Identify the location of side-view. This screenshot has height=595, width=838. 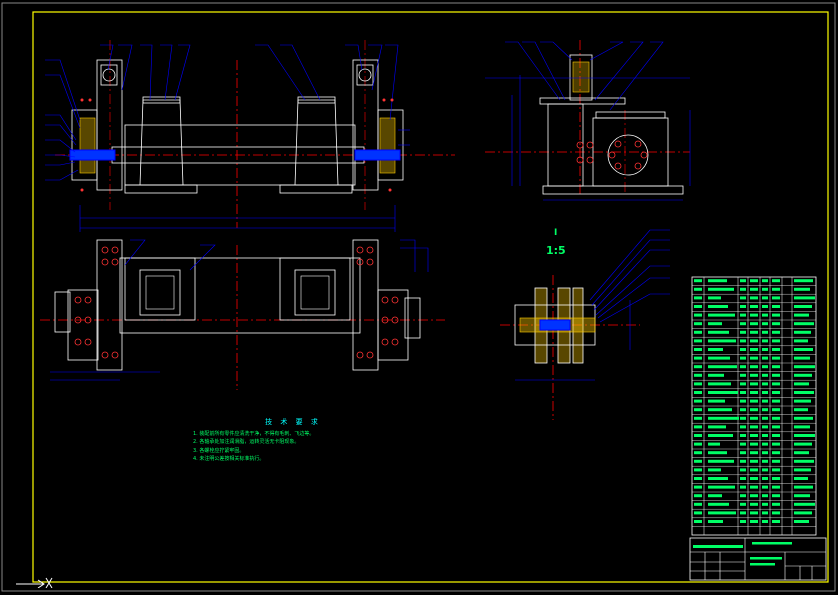
(588, 120).